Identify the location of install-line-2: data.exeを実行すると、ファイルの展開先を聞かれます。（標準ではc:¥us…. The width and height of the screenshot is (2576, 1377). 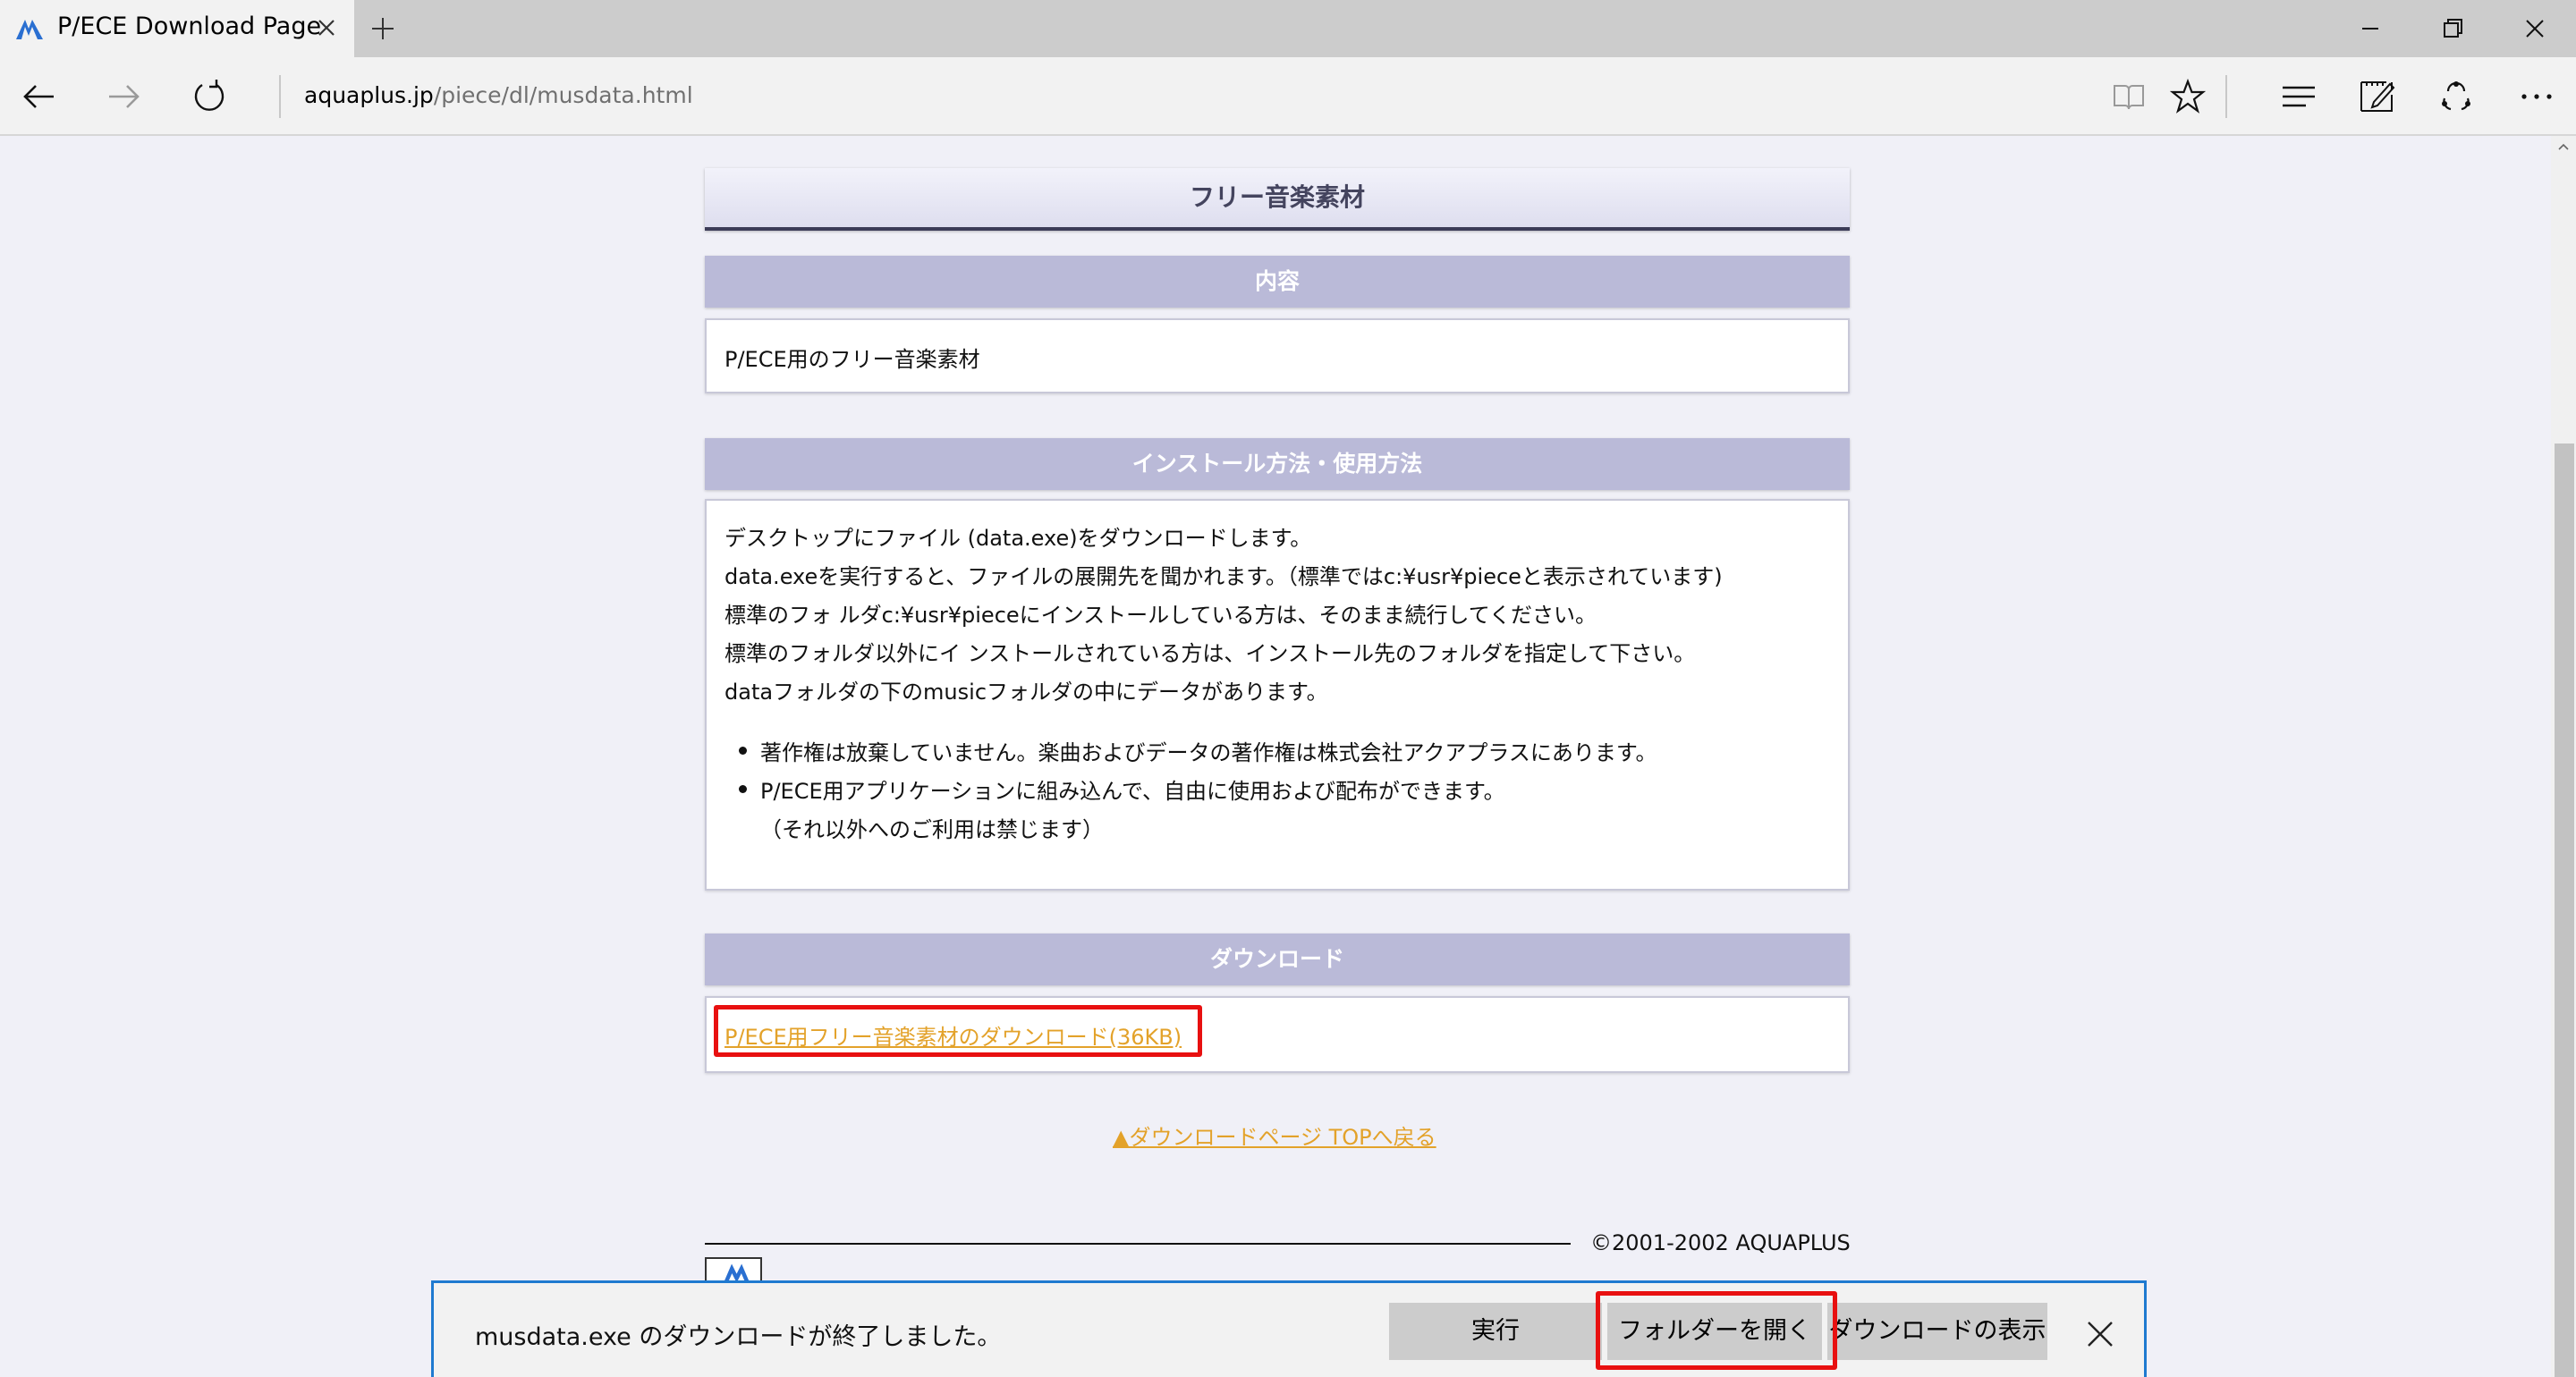
(1223, 576).